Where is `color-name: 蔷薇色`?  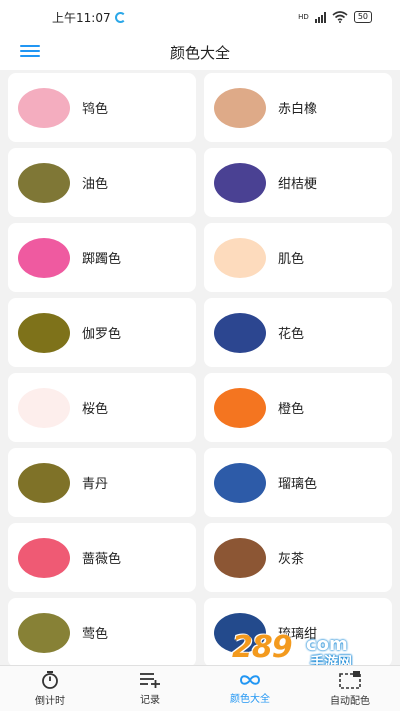 color-name: 蔷薇色 is located at coordinates (102, 559).